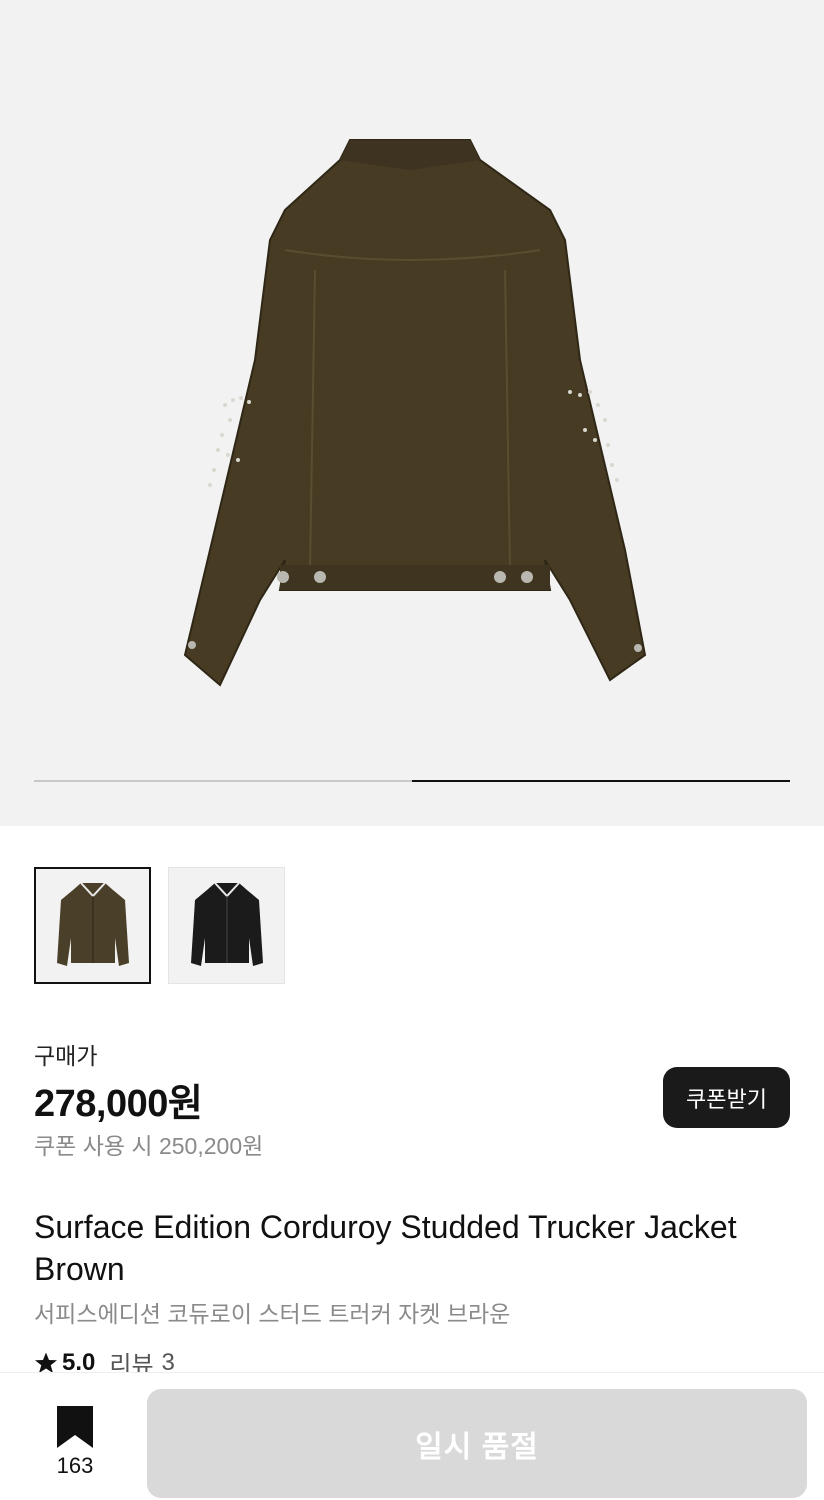 The image size is (824, 1500). I want to click on thumbnail-brown, so click(92, 925).